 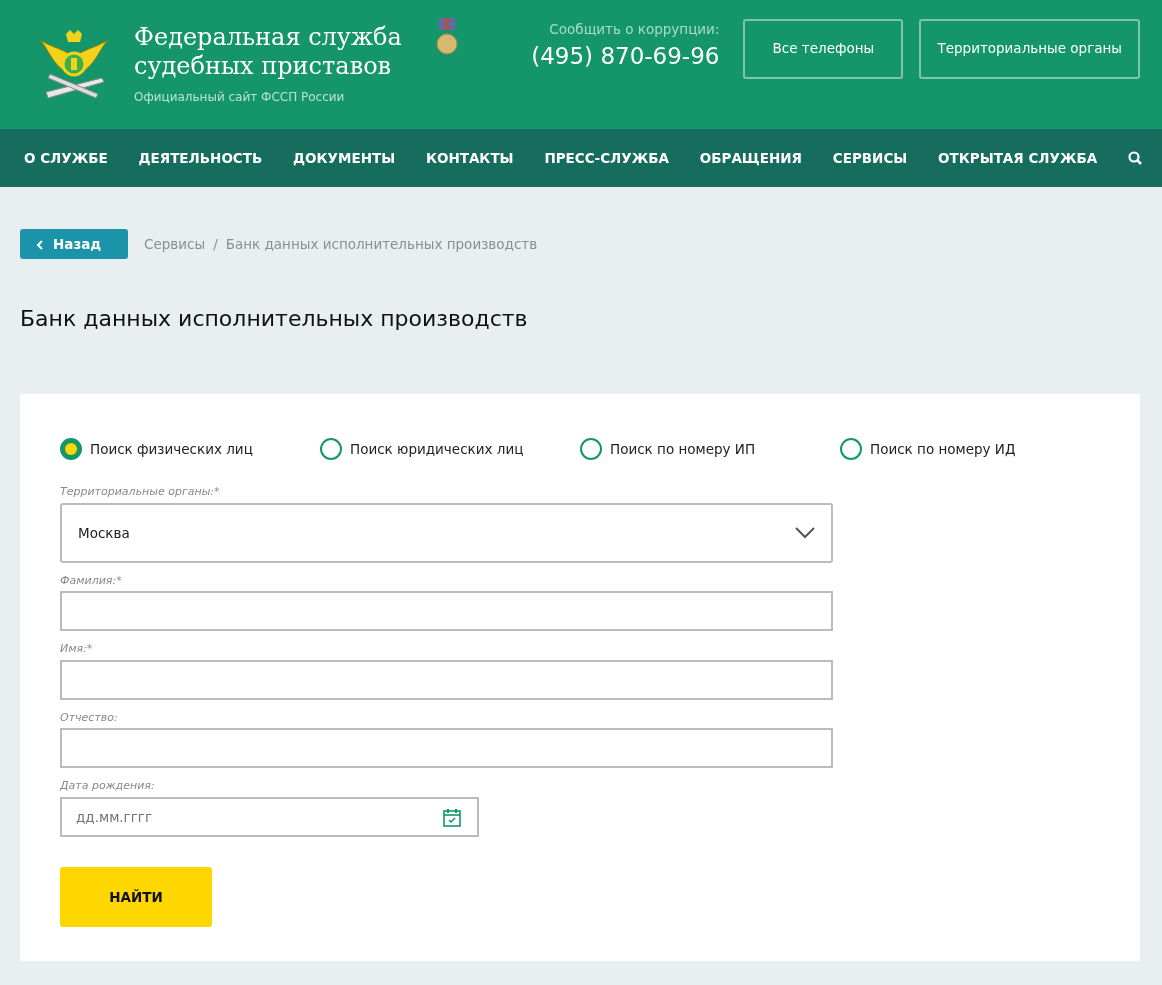 I want to click on search-button: НАЙТИ, so click(x=136, y=896).